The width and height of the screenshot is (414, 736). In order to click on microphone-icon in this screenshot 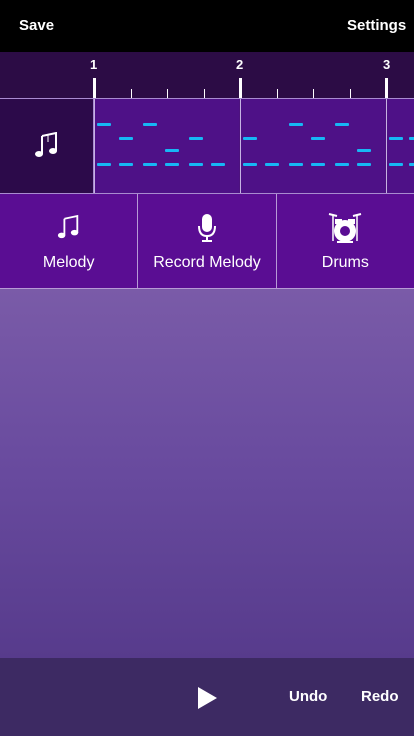, I will do `click(206, 228)`.